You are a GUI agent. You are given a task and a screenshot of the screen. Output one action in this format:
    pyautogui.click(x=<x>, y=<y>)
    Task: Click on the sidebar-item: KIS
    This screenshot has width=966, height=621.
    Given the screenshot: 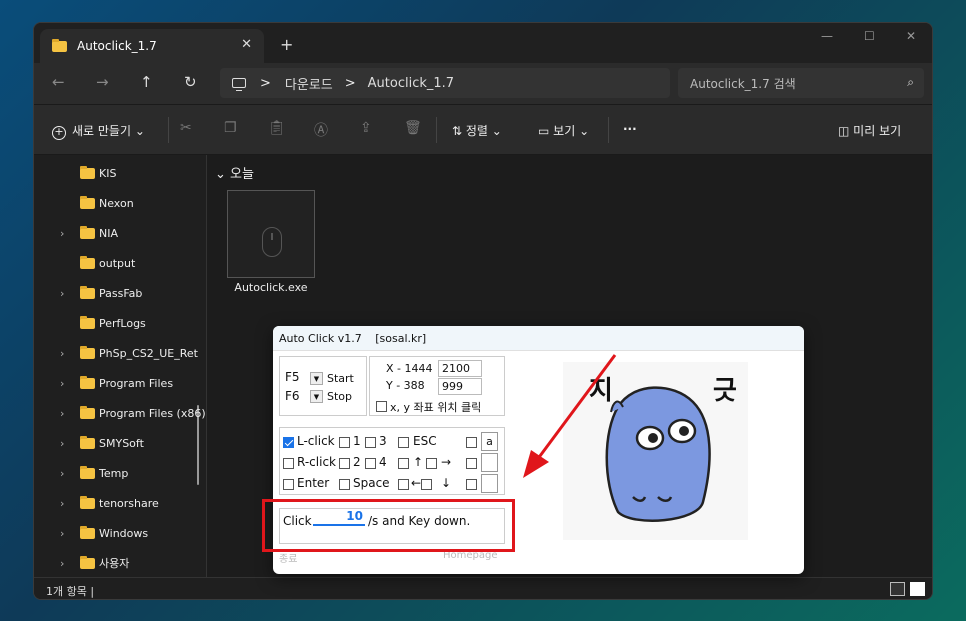 What is the action you would take?
    pyautogui.click(x=120, y=173)
    